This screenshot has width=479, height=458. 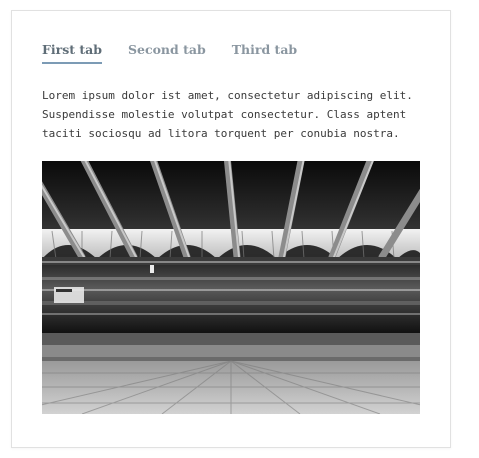 I want to click on tab-bar: First tab Second tab Third tab, so click(x=169, y=53).